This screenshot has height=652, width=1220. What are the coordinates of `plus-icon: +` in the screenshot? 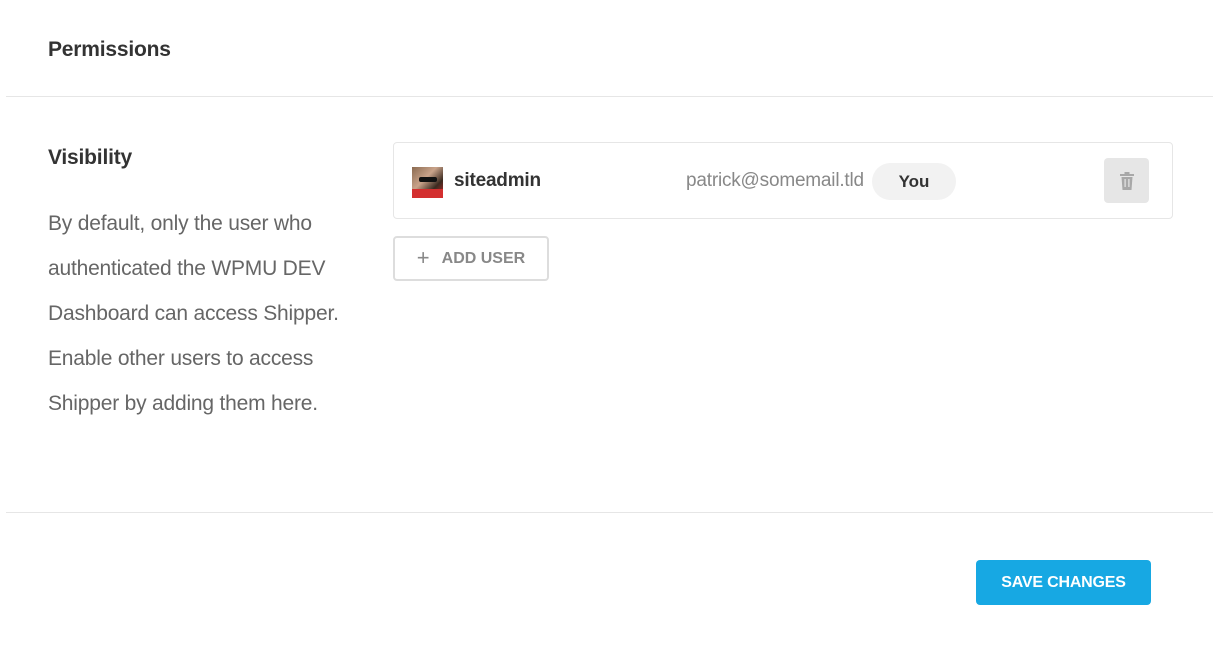 It's located at (423, 257).